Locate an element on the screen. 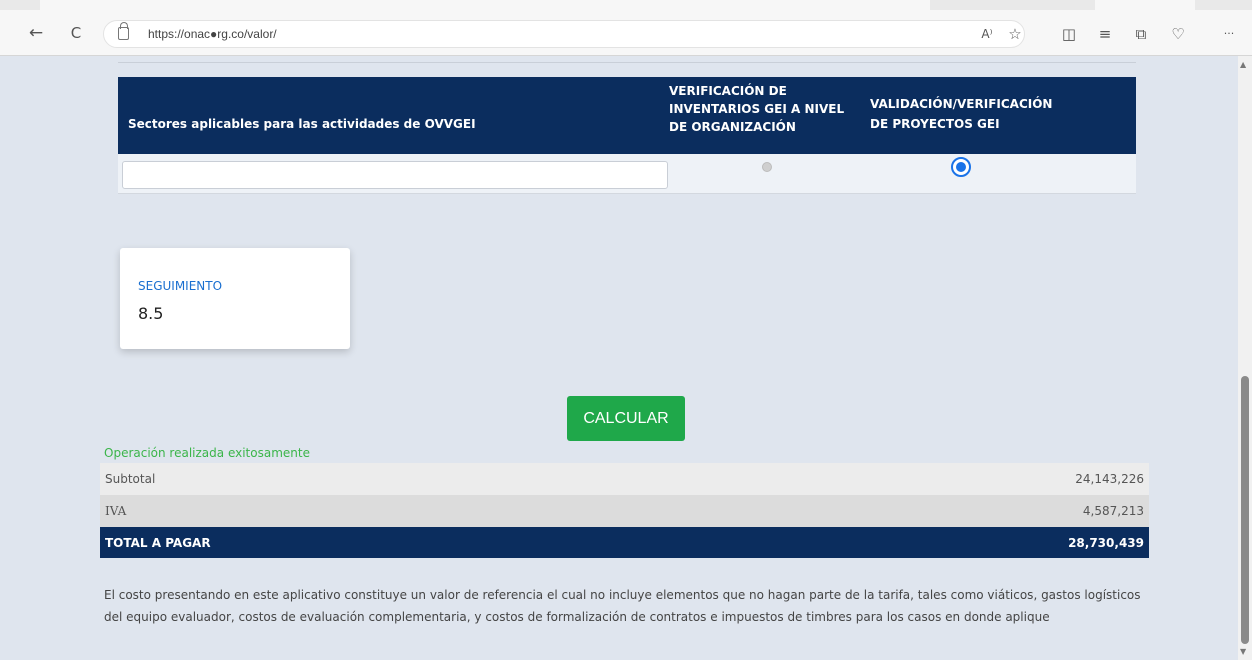 The height and width of the screenshot is (660, 1252). tab-strip is located at coordinates (626, 5).